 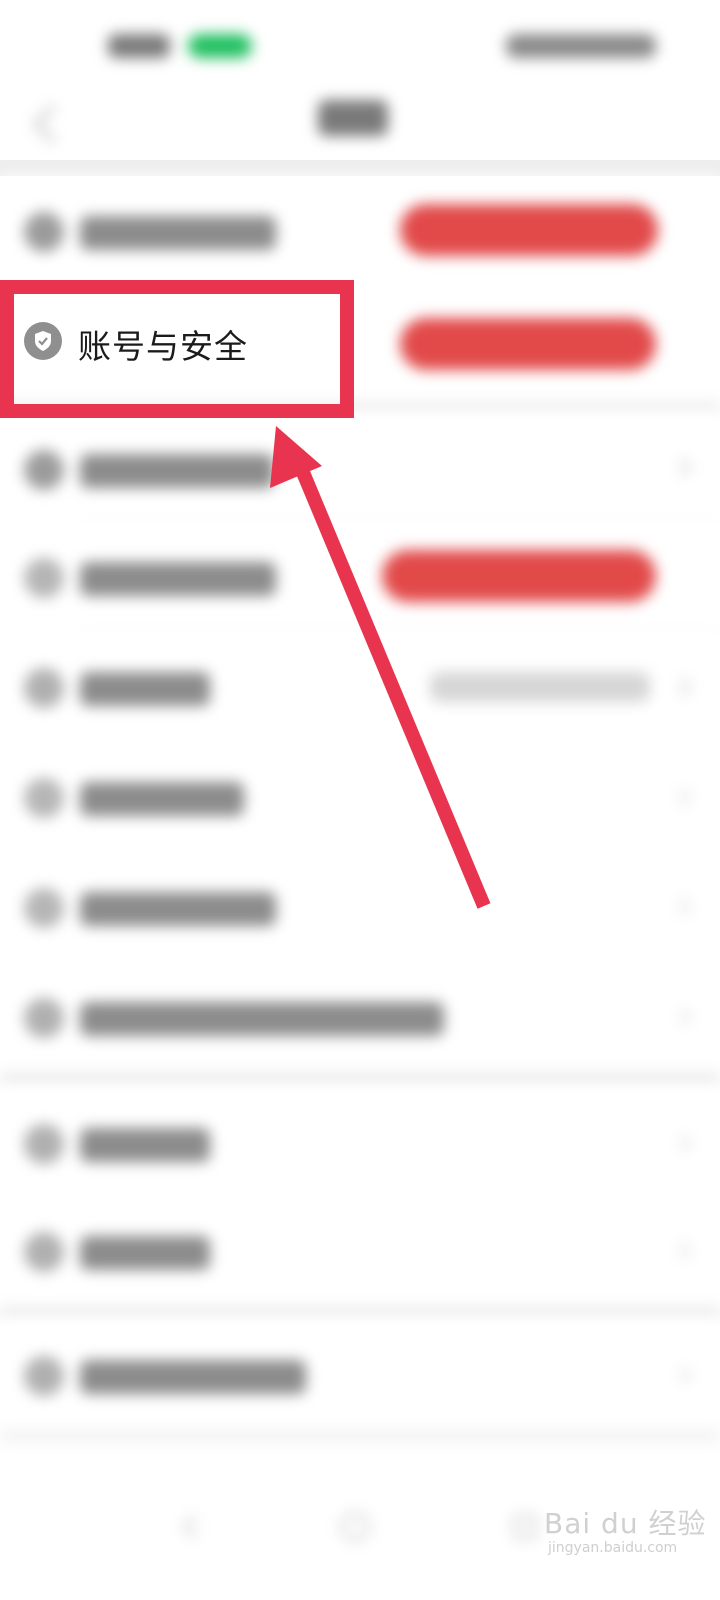 What do you see at coordinates (380, 667) in the screenshot?
I see `pointer-arrow` at bounding box center [380, 667].